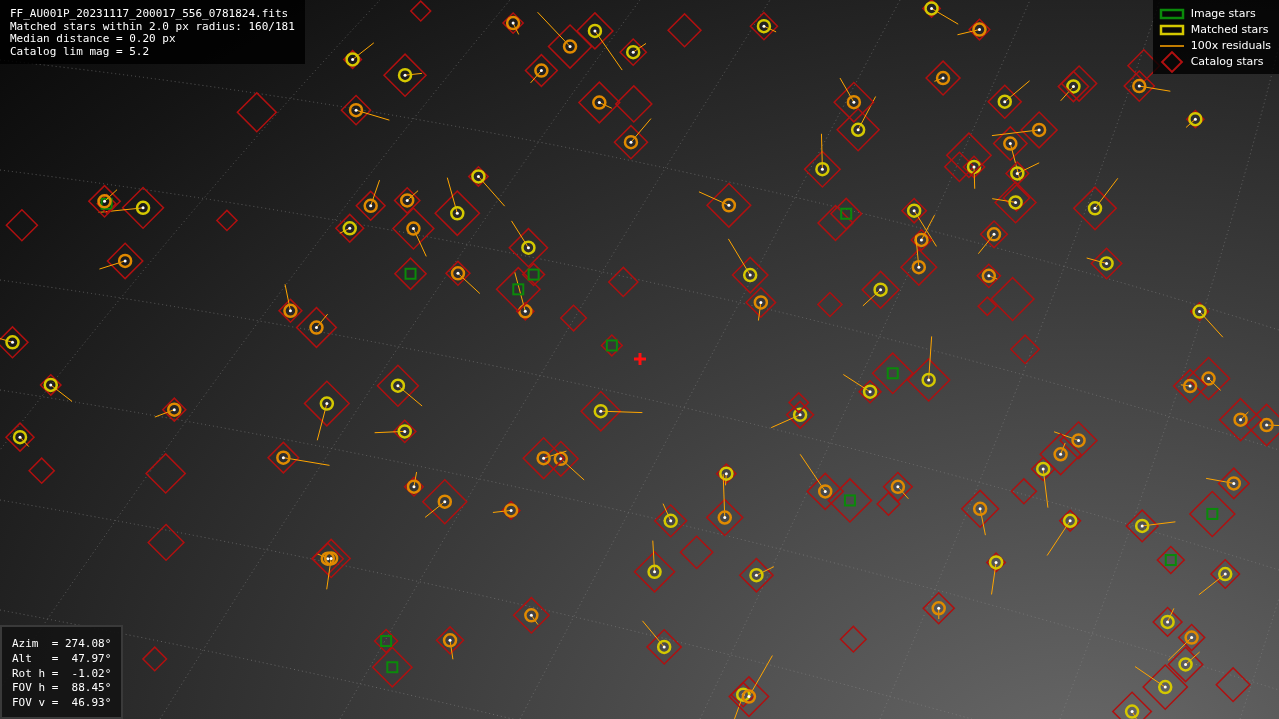  Describe the element at coordinates (62, 703) in the screenshot. I see `pointing-line: FOV v = 46.93°` at that location.